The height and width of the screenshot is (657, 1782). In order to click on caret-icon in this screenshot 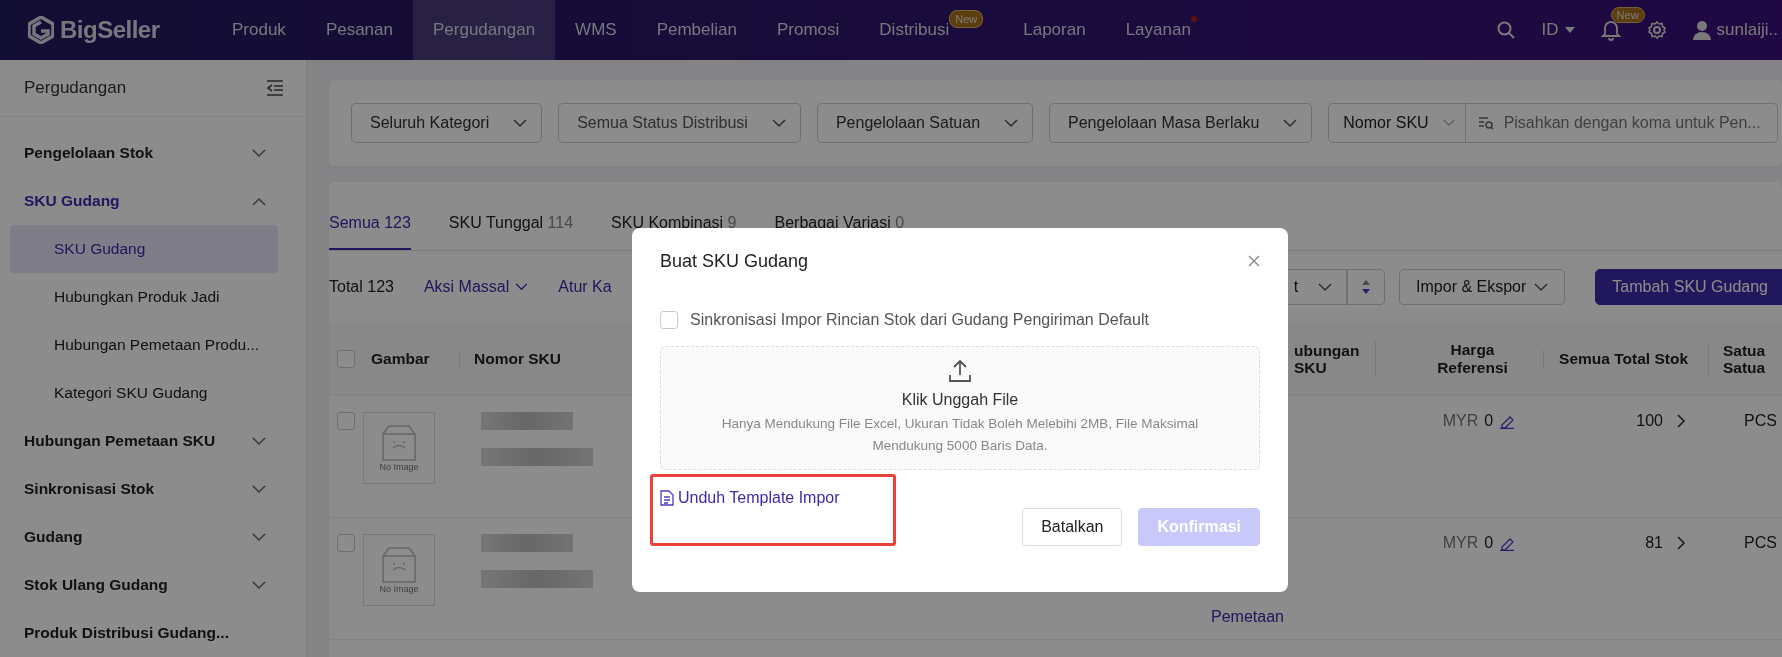, I will do `click(1569, 30)`.